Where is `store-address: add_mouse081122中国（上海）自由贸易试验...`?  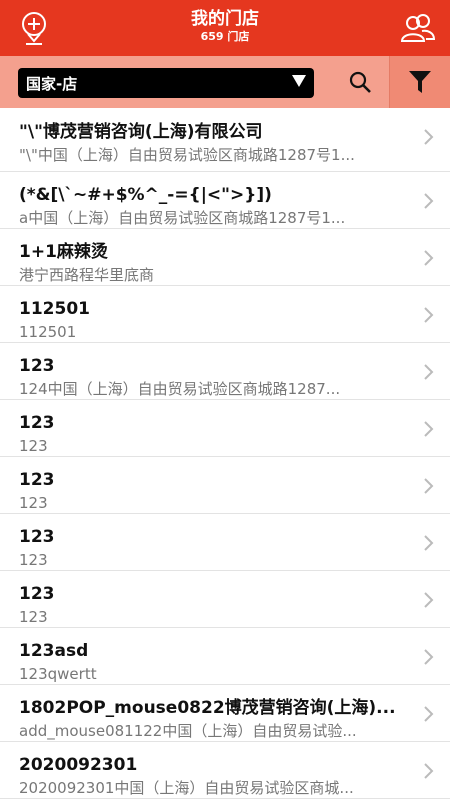
store-address: add_mouse081122中国（上海）自由贸易试验... is located at coordinates (188, 731).